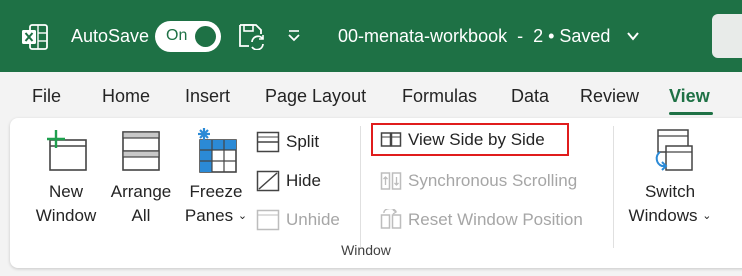 This screenshot has width=742, height=276. I want to click on synchronous-scrolling-icon, so click(391, 181).